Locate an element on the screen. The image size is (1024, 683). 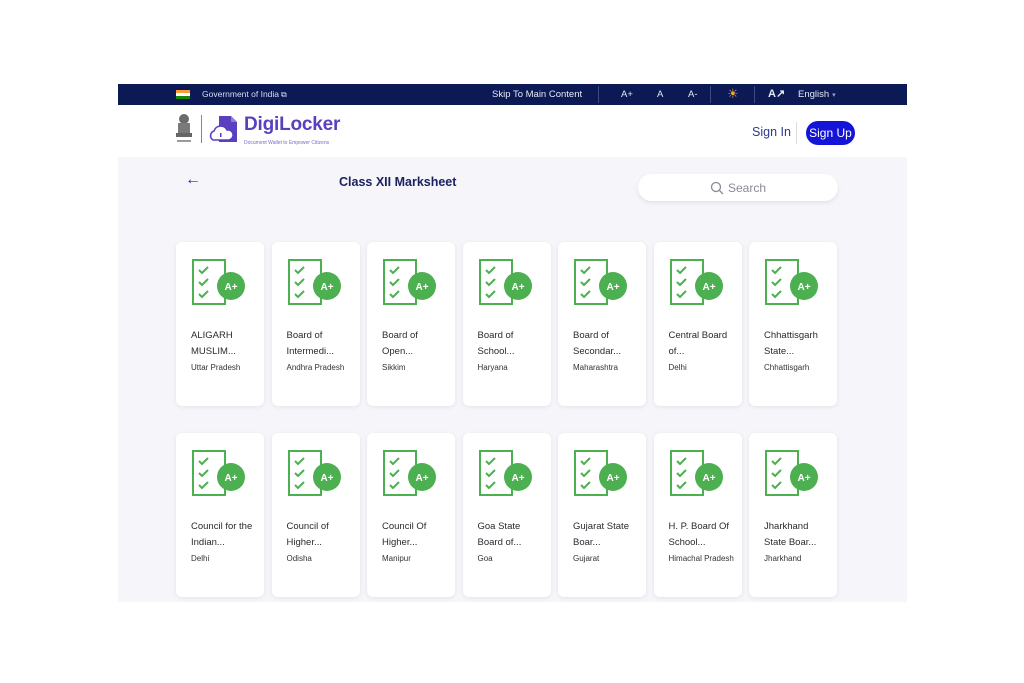
theme-toggle-sun-icon: ☀ is located at coordinates (733, 94).